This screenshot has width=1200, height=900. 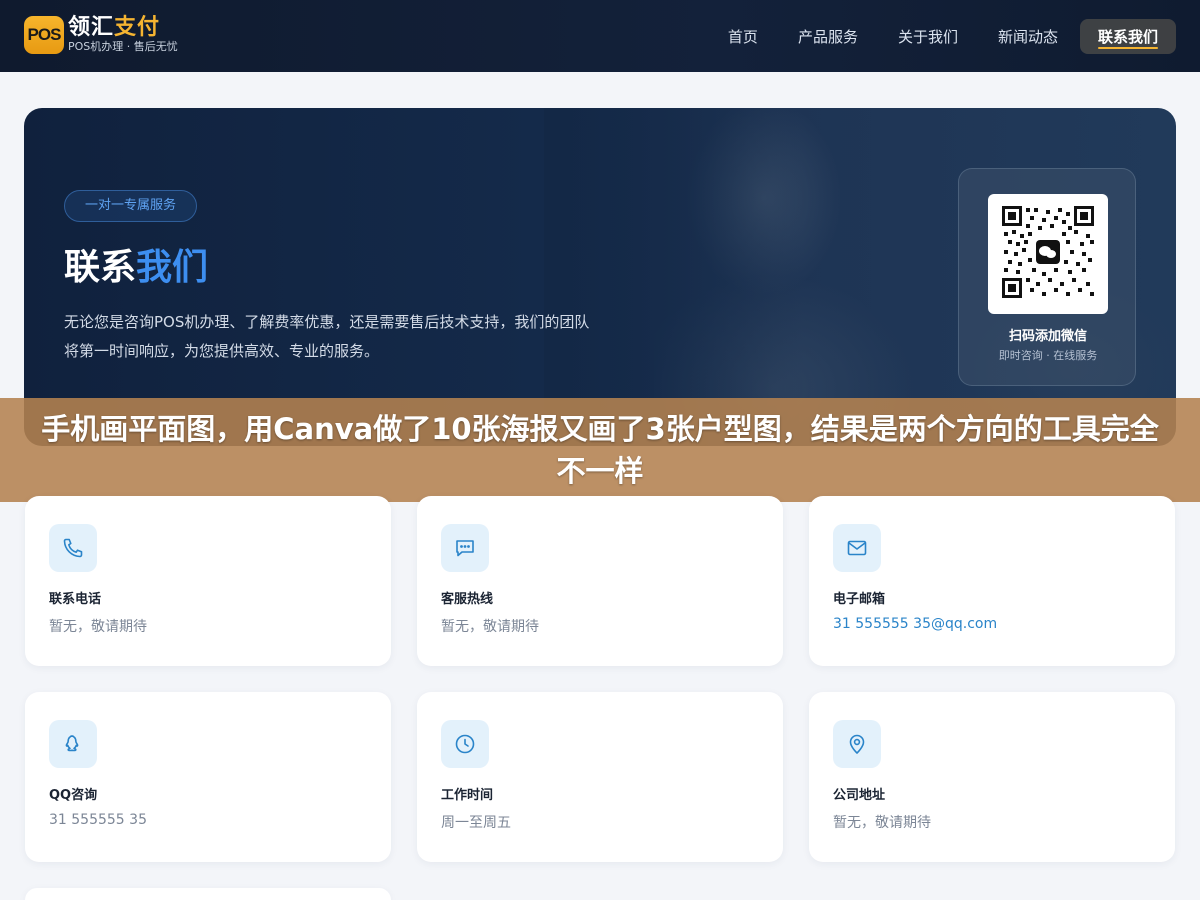 What do you see at coordinates (172, 267) in the screenshot?
I see `hero-title-part2: 我们` at bounding box center [172, 267].